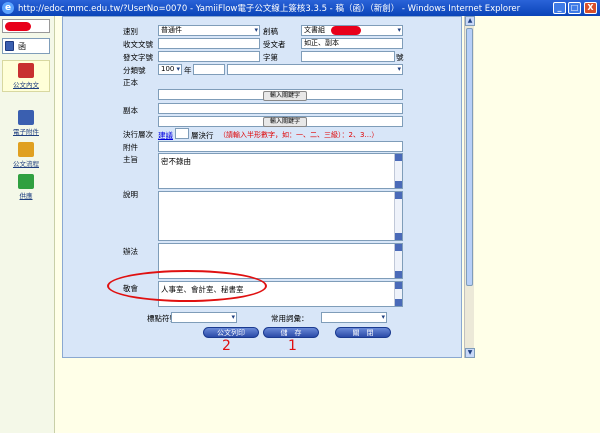 This screenshot has height=433, width=600. Describe the element at coordinates (280, 108) in the screenshot. I see `cc-input` at that location.